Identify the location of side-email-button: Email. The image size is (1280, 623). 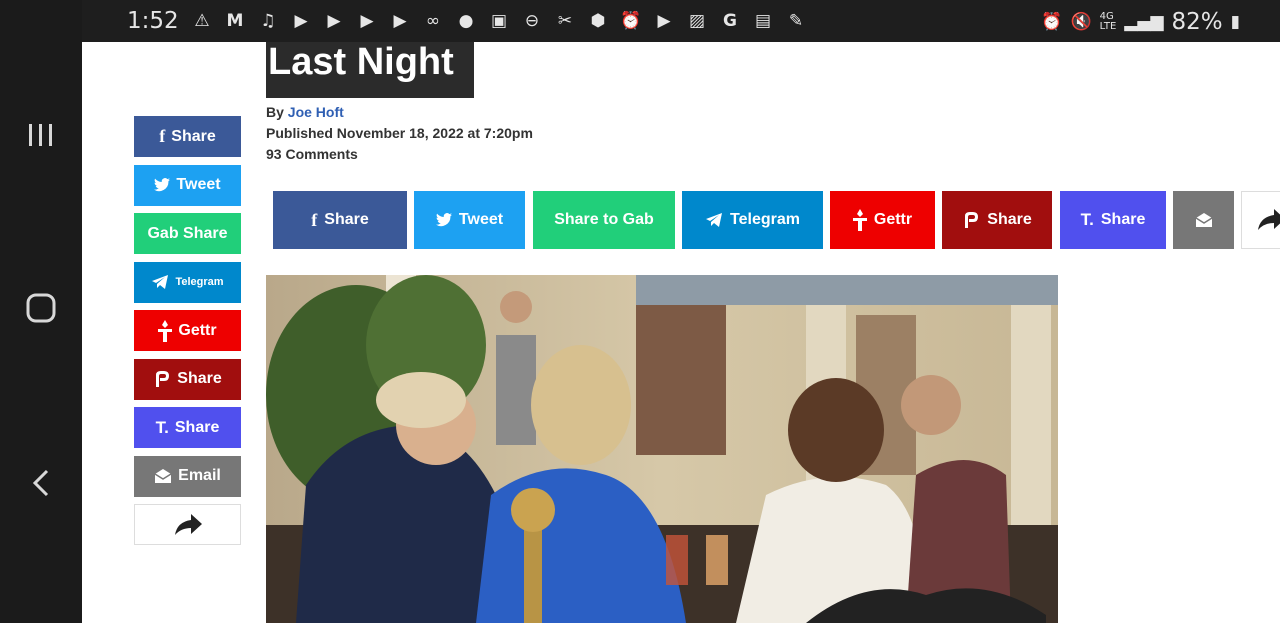
(187, 476).